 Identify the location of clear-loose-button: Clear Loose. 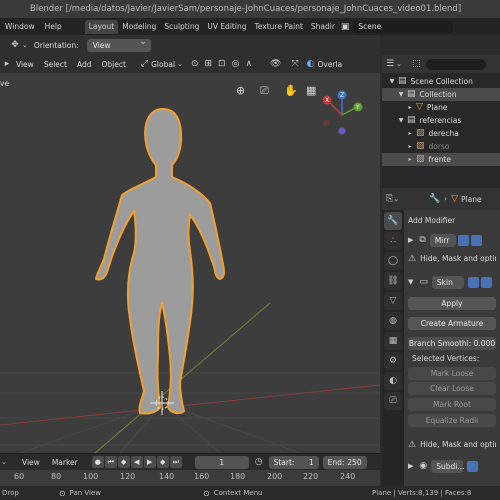
(452, 388).